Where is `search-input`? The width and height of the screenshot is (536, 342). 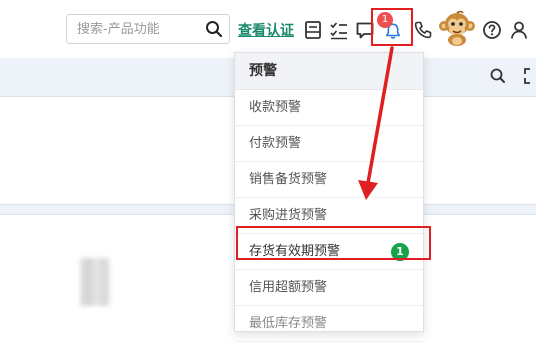
search-input is located at coordinates (137, 29).